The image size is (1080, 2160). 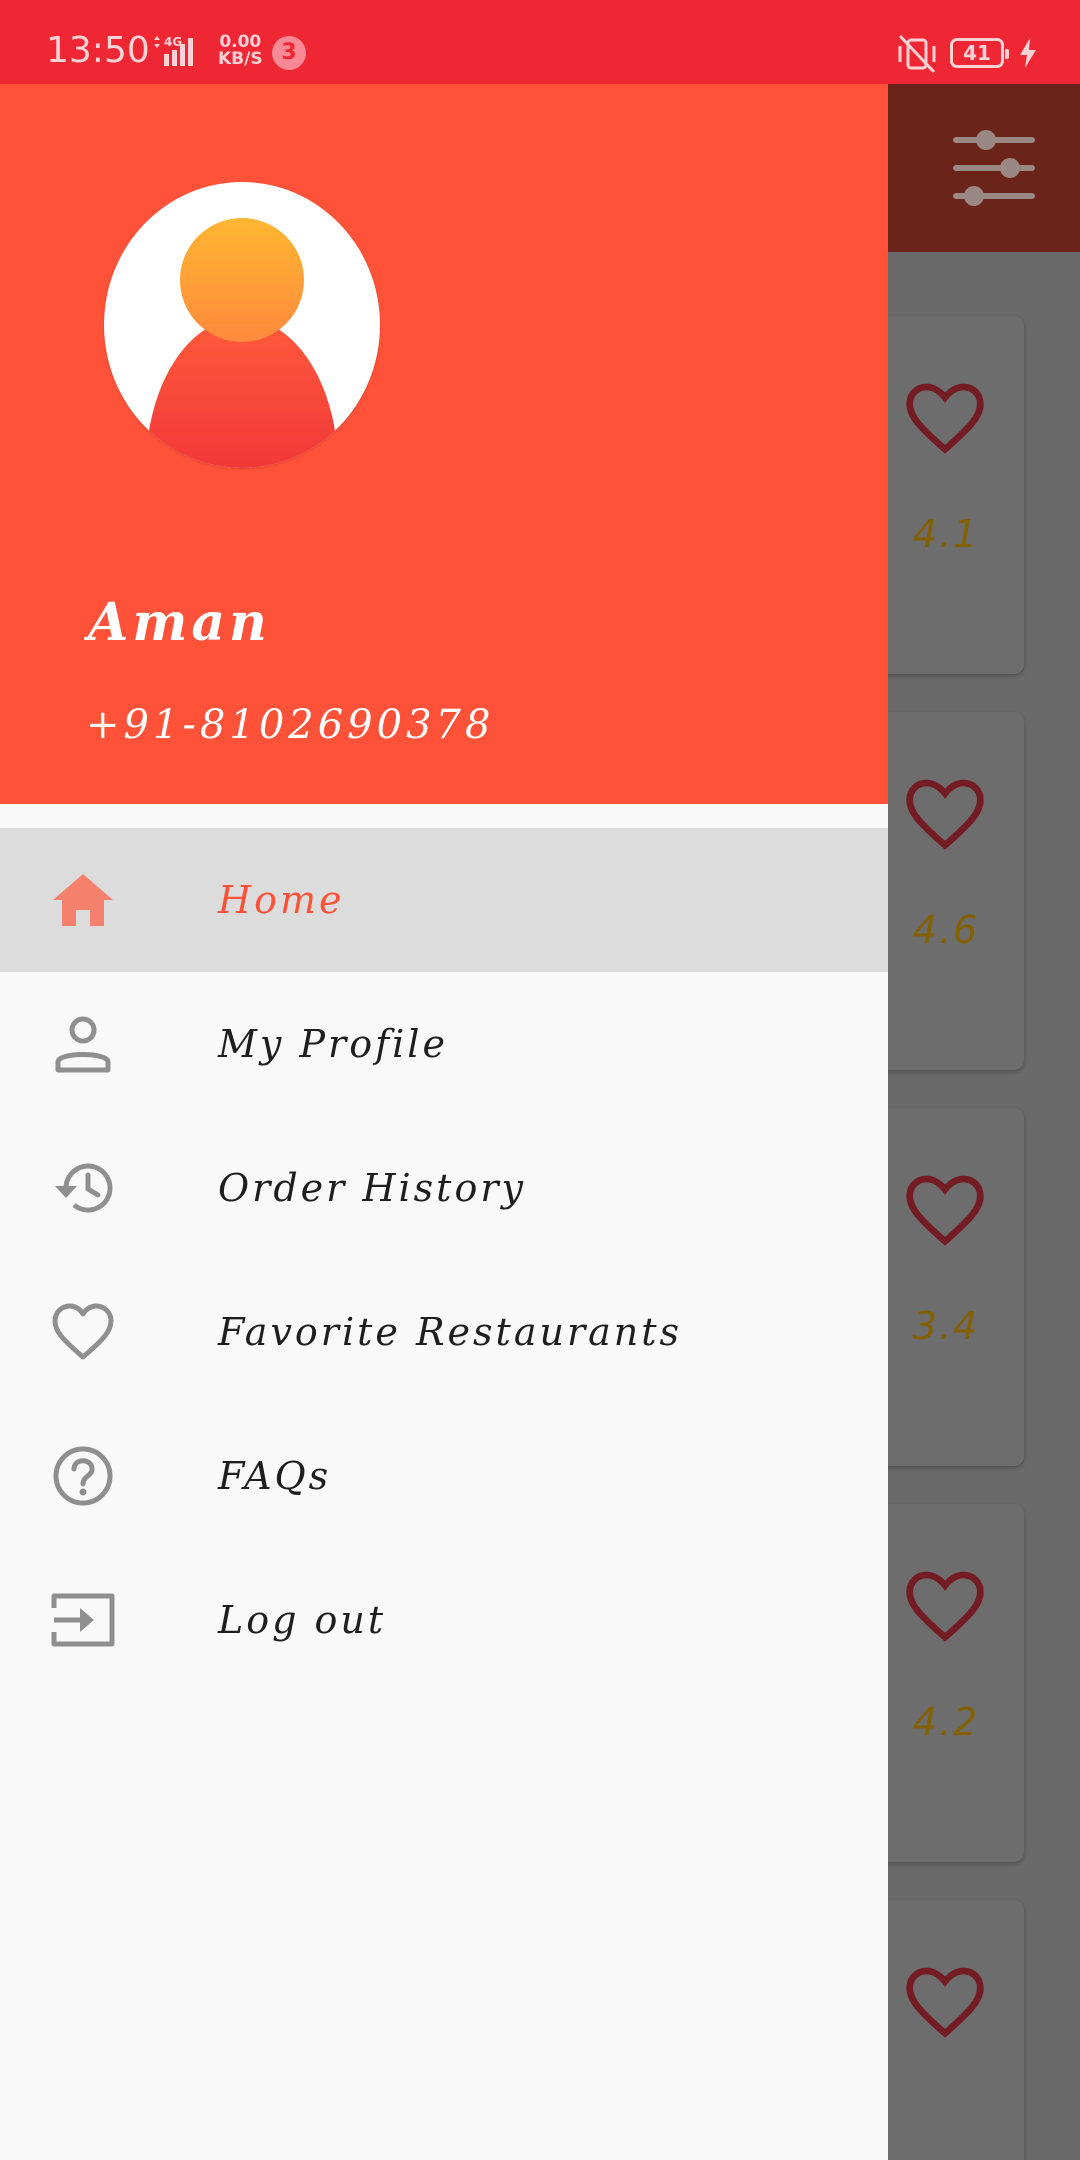 What do you see at coordinates (946, 930) in the screenshot?
I see `restaurant-rating: 4.6` at bounding box center [946, 930].